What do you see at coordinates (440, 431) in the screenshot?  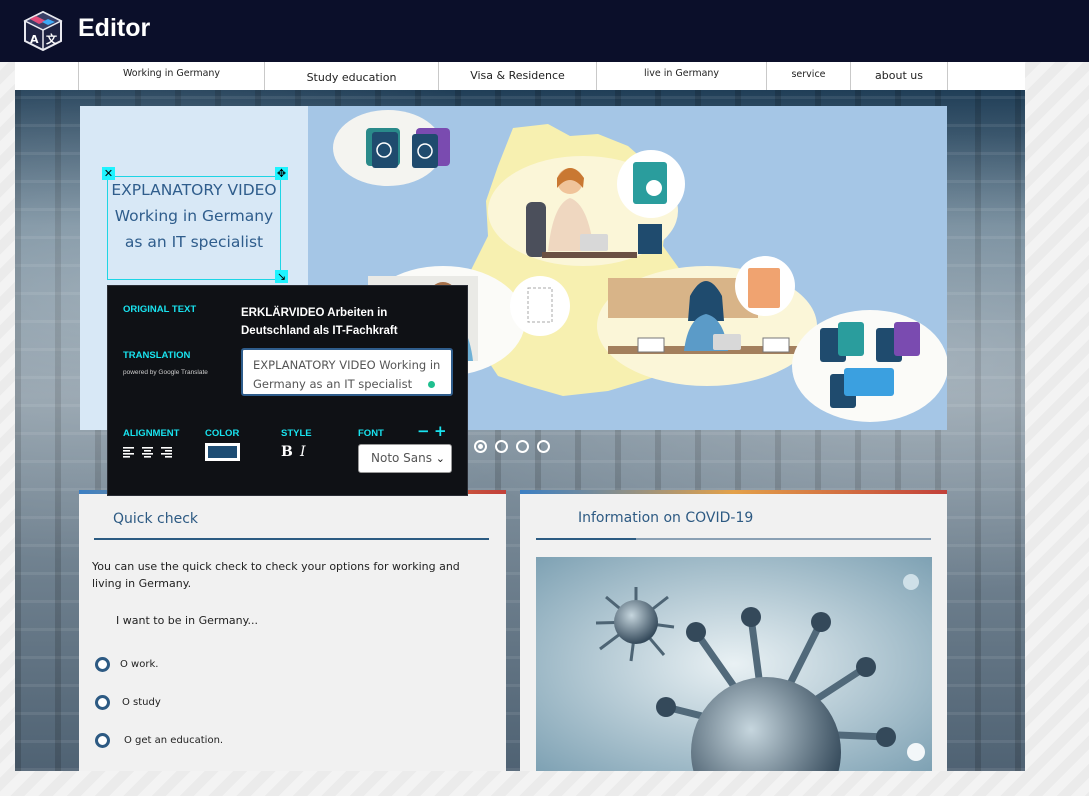 I see `font-size-increase-button: +` at bounding box center [440, 431].